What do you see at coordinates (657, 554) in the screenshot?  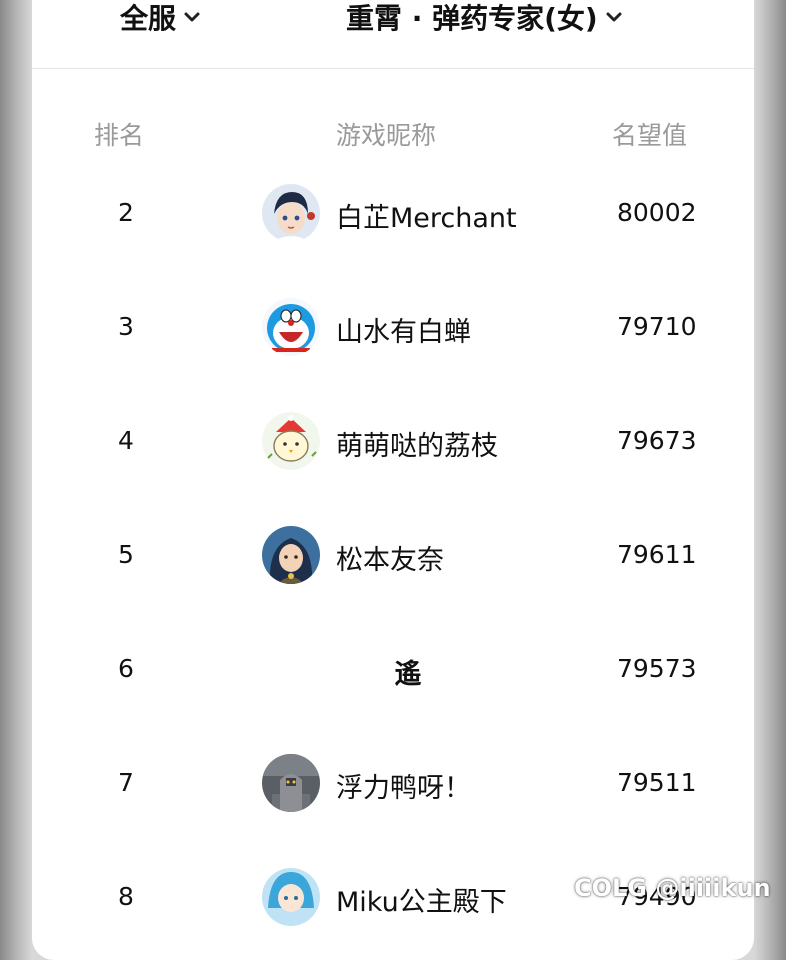 I see `renown-value-cell: 79611` at bounding box center [657, 554].